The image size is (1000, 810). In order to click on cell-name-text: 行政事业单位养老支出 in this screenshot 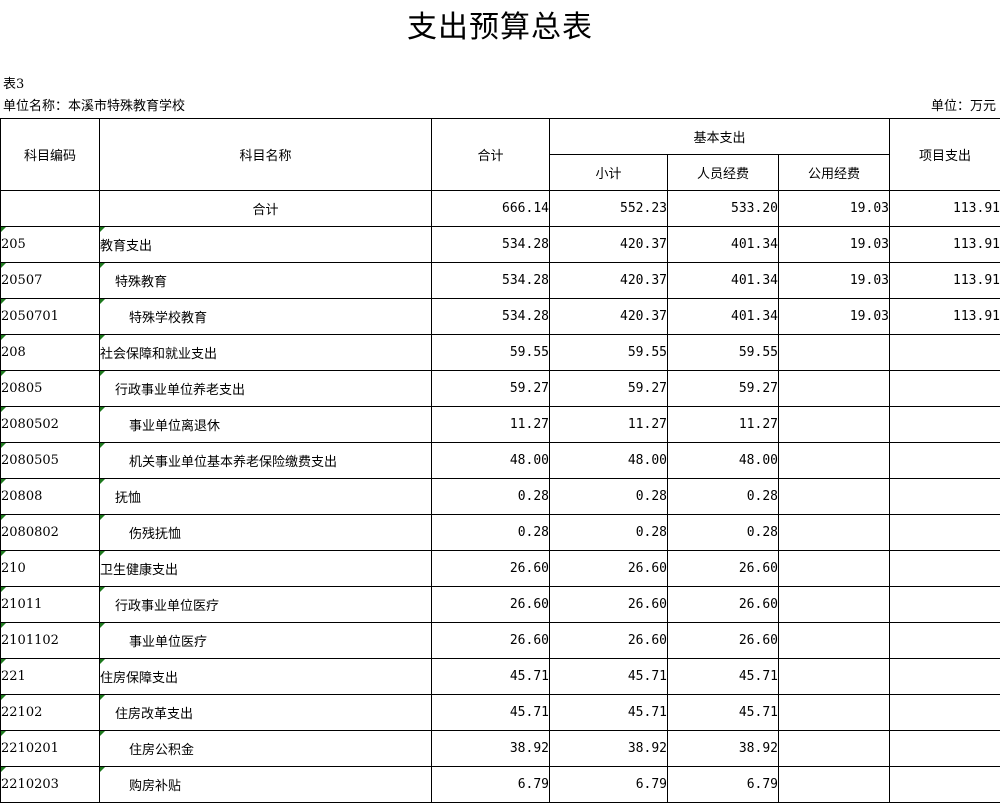, I will do `click(180, 390)`.